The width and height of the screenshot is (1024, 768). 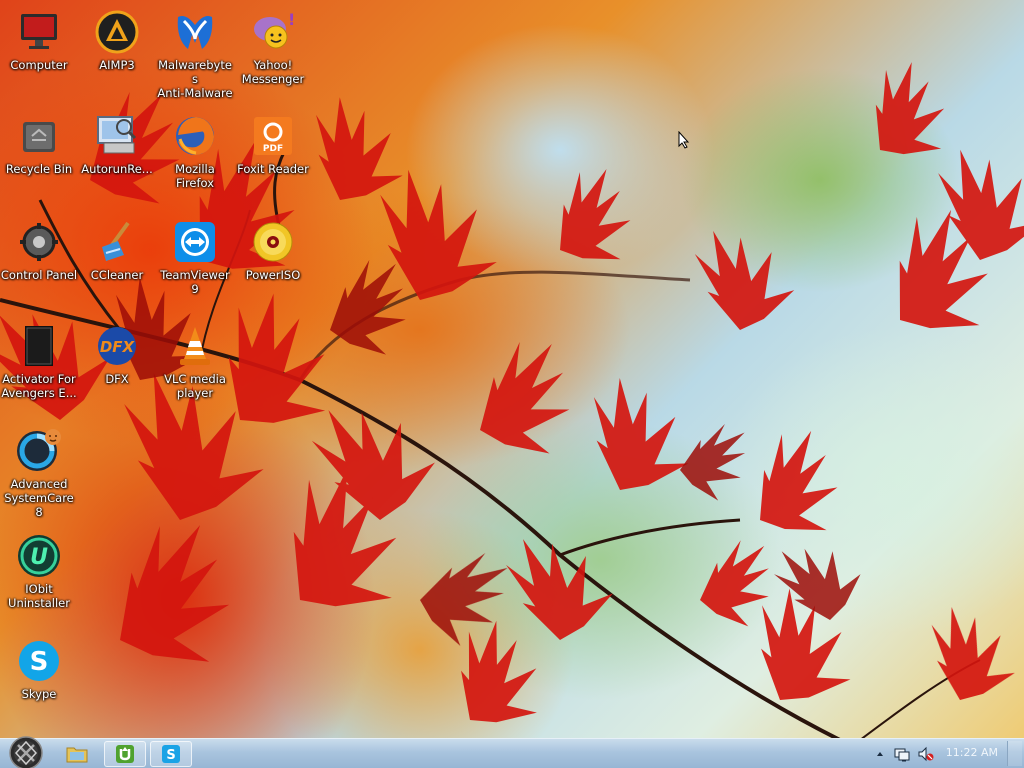 What do you see at coordinates (195, 242) in the screenshot?
I see `teamviewer-icon` at bounding box center [195, 242].